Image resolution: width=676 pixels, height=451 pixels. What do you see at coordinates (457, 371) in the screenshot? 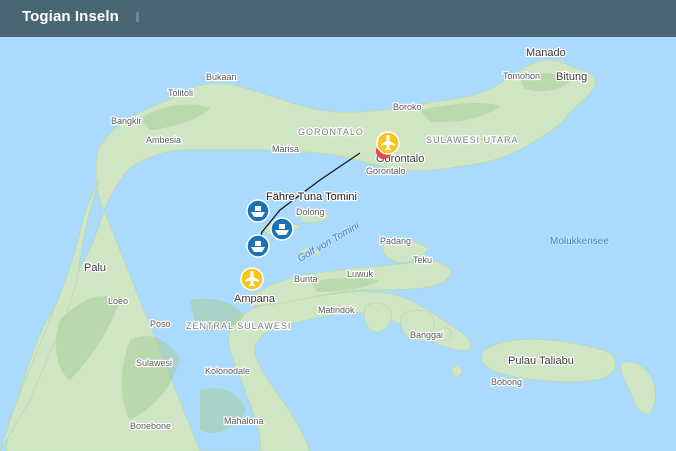
I see `land-small-isle` at bounding box center [457, 371].